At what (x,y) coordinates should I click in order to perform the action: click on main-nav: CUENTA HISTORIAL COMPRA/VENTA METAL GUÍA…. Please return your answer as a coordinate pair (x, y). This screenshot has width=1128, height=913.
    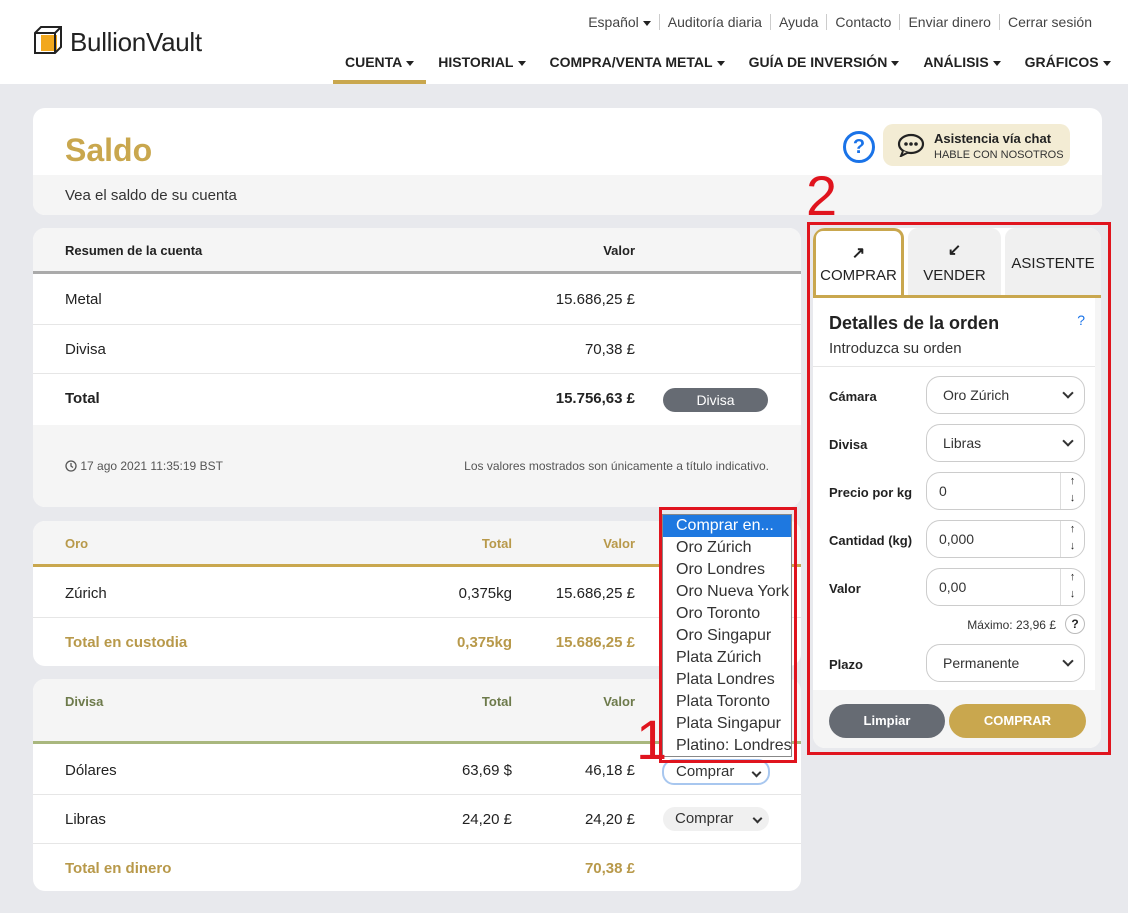
    Looking at the image, I should click on (728, 64).